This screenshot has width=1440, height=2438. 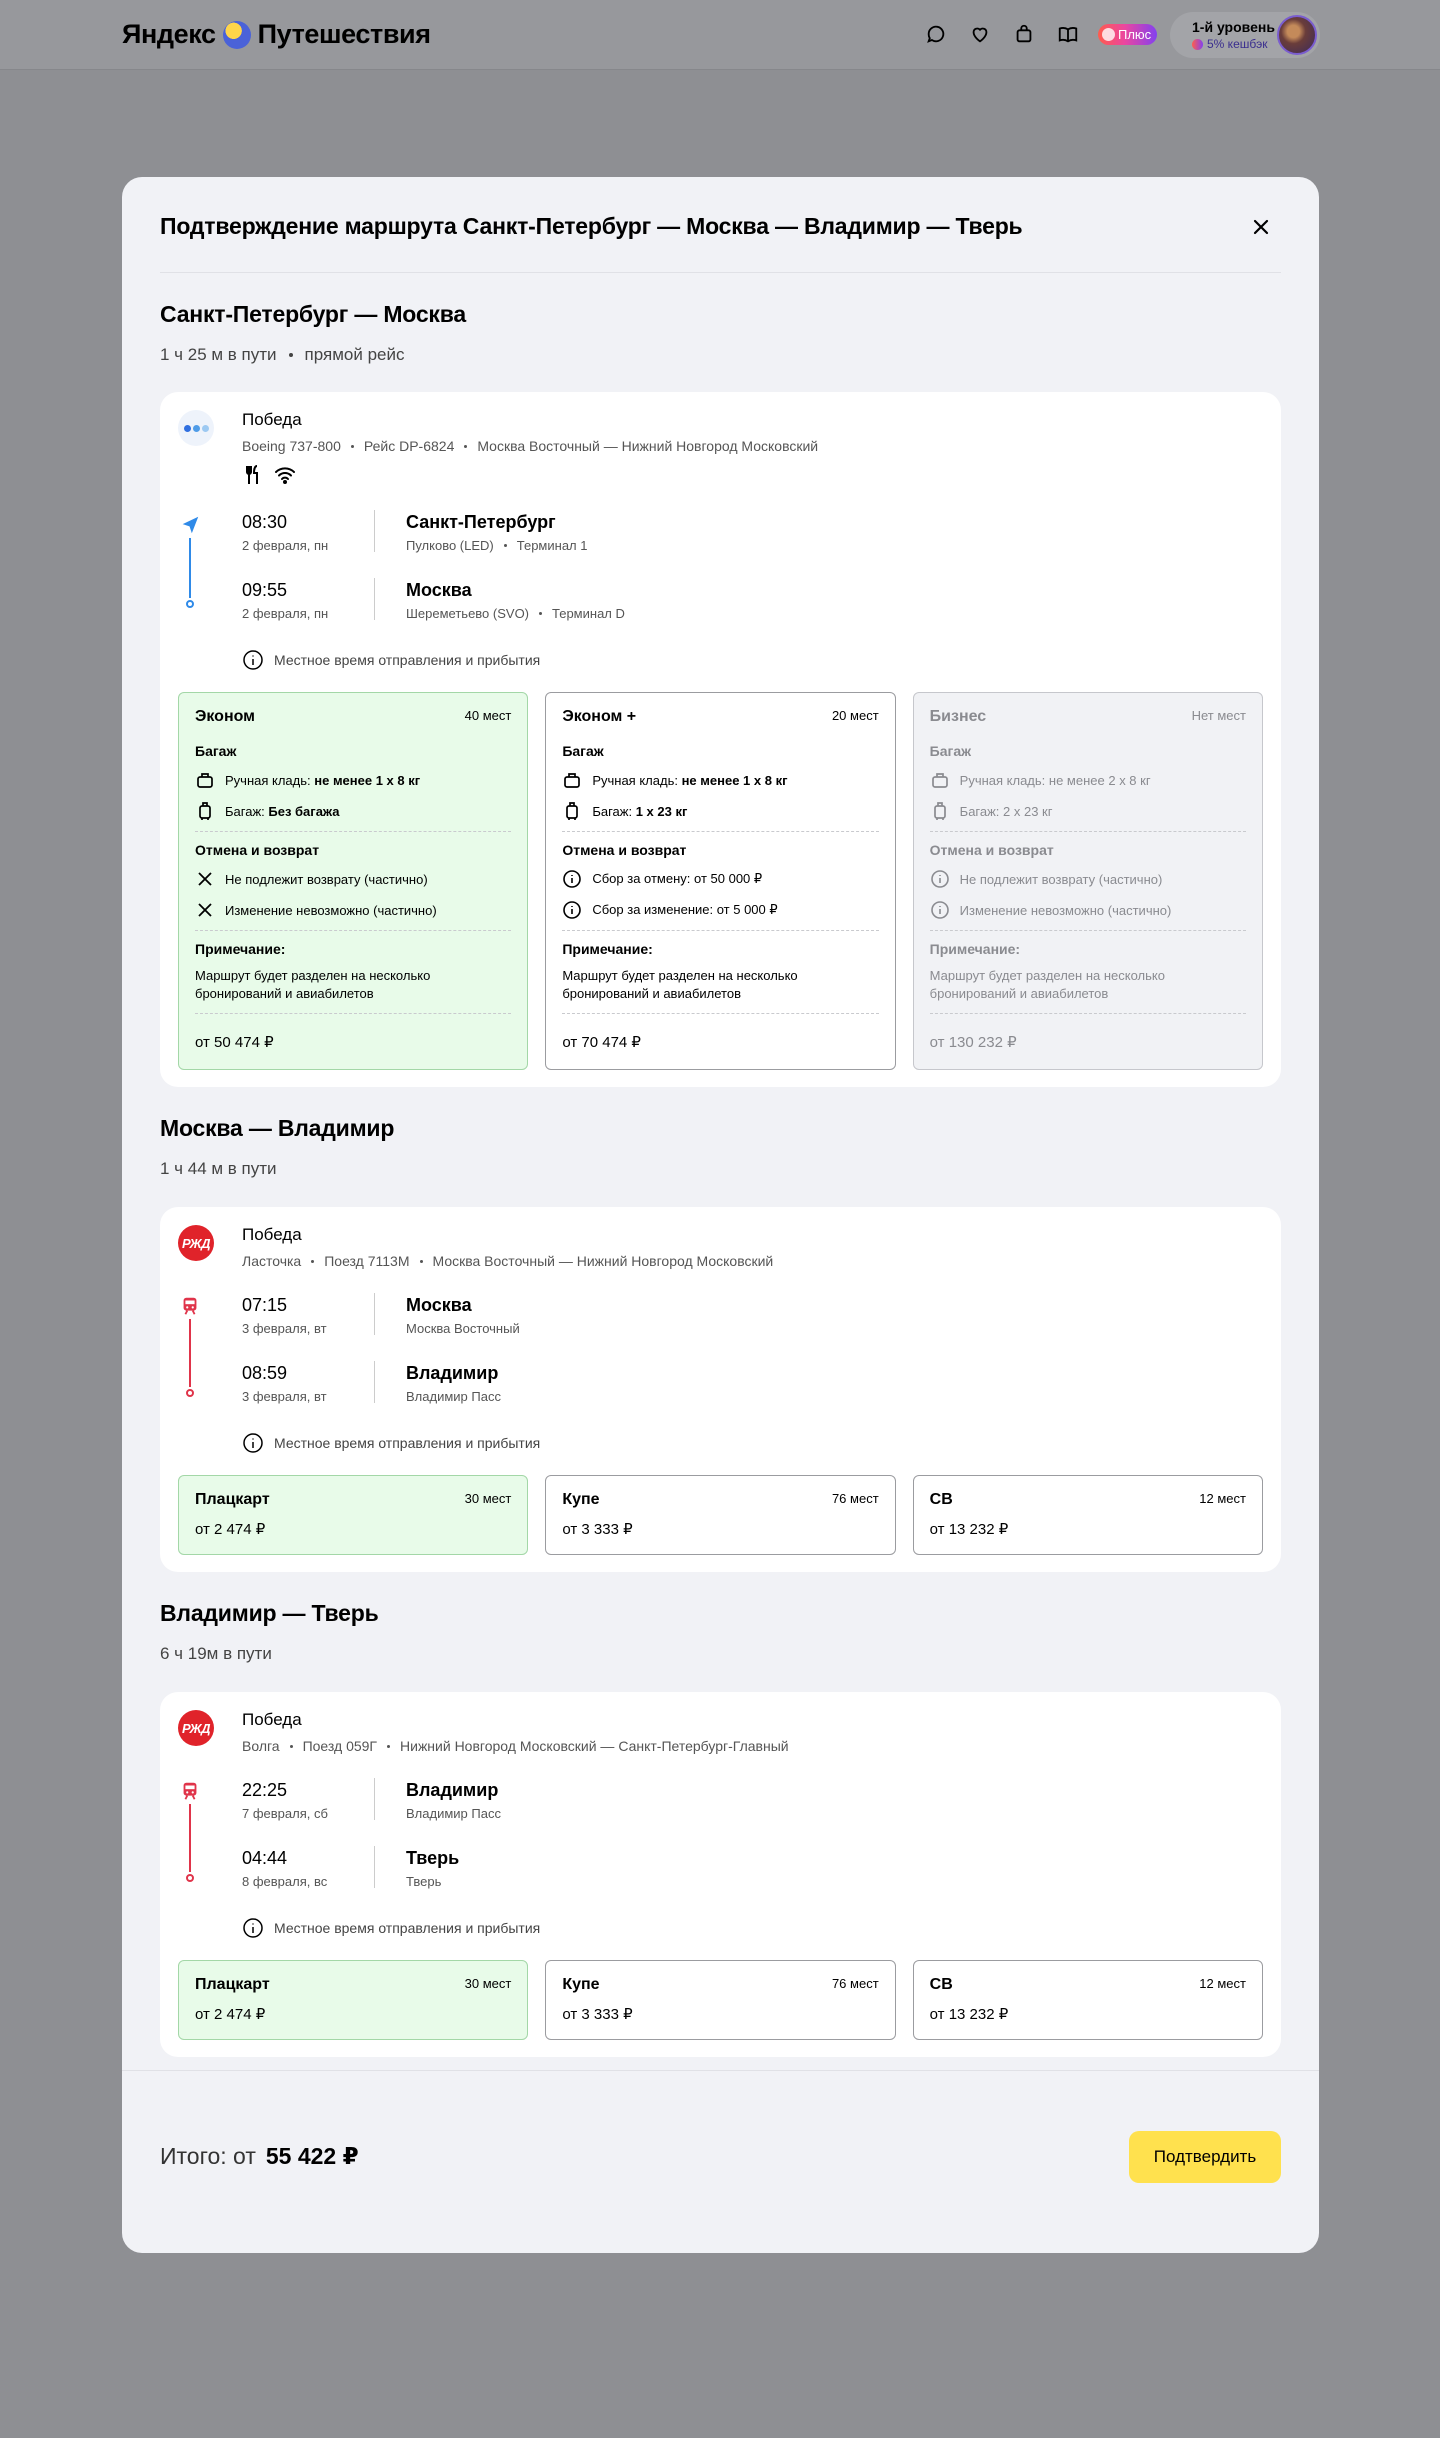 What do you see at coordinates (515, 613) in the screenshot?
I see `arrival-airport: Шереметьево (SVO) Терминал D` at bounding box center [515, 613].